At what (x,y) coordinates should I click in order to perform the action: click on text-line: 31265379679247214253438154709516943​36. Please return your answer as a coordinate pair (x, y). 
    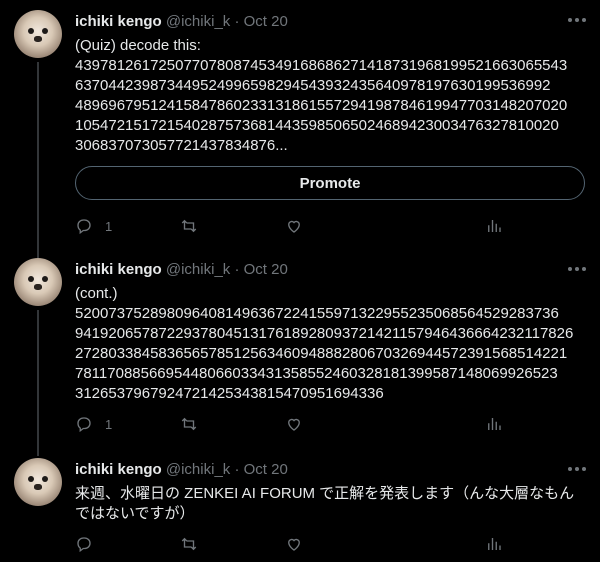
    Looking at the image, I should click on (229, 393).